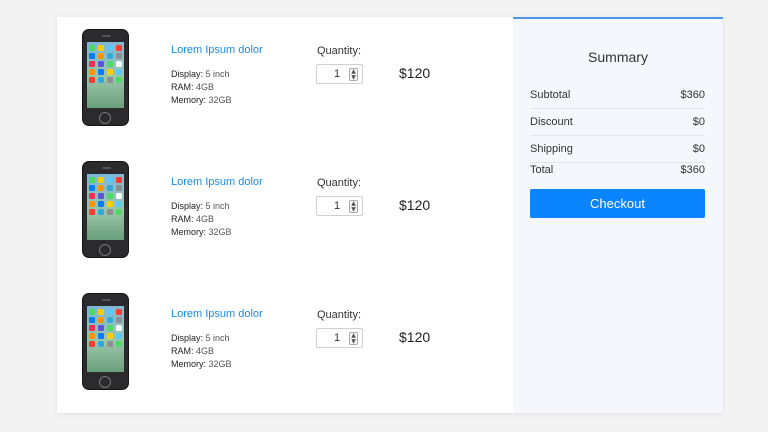 The image size is (768, 432). What do you see at coordinates (551, 122) in the screenshot?
I see `discount-label: Discount` at bounding box center [551, 122].